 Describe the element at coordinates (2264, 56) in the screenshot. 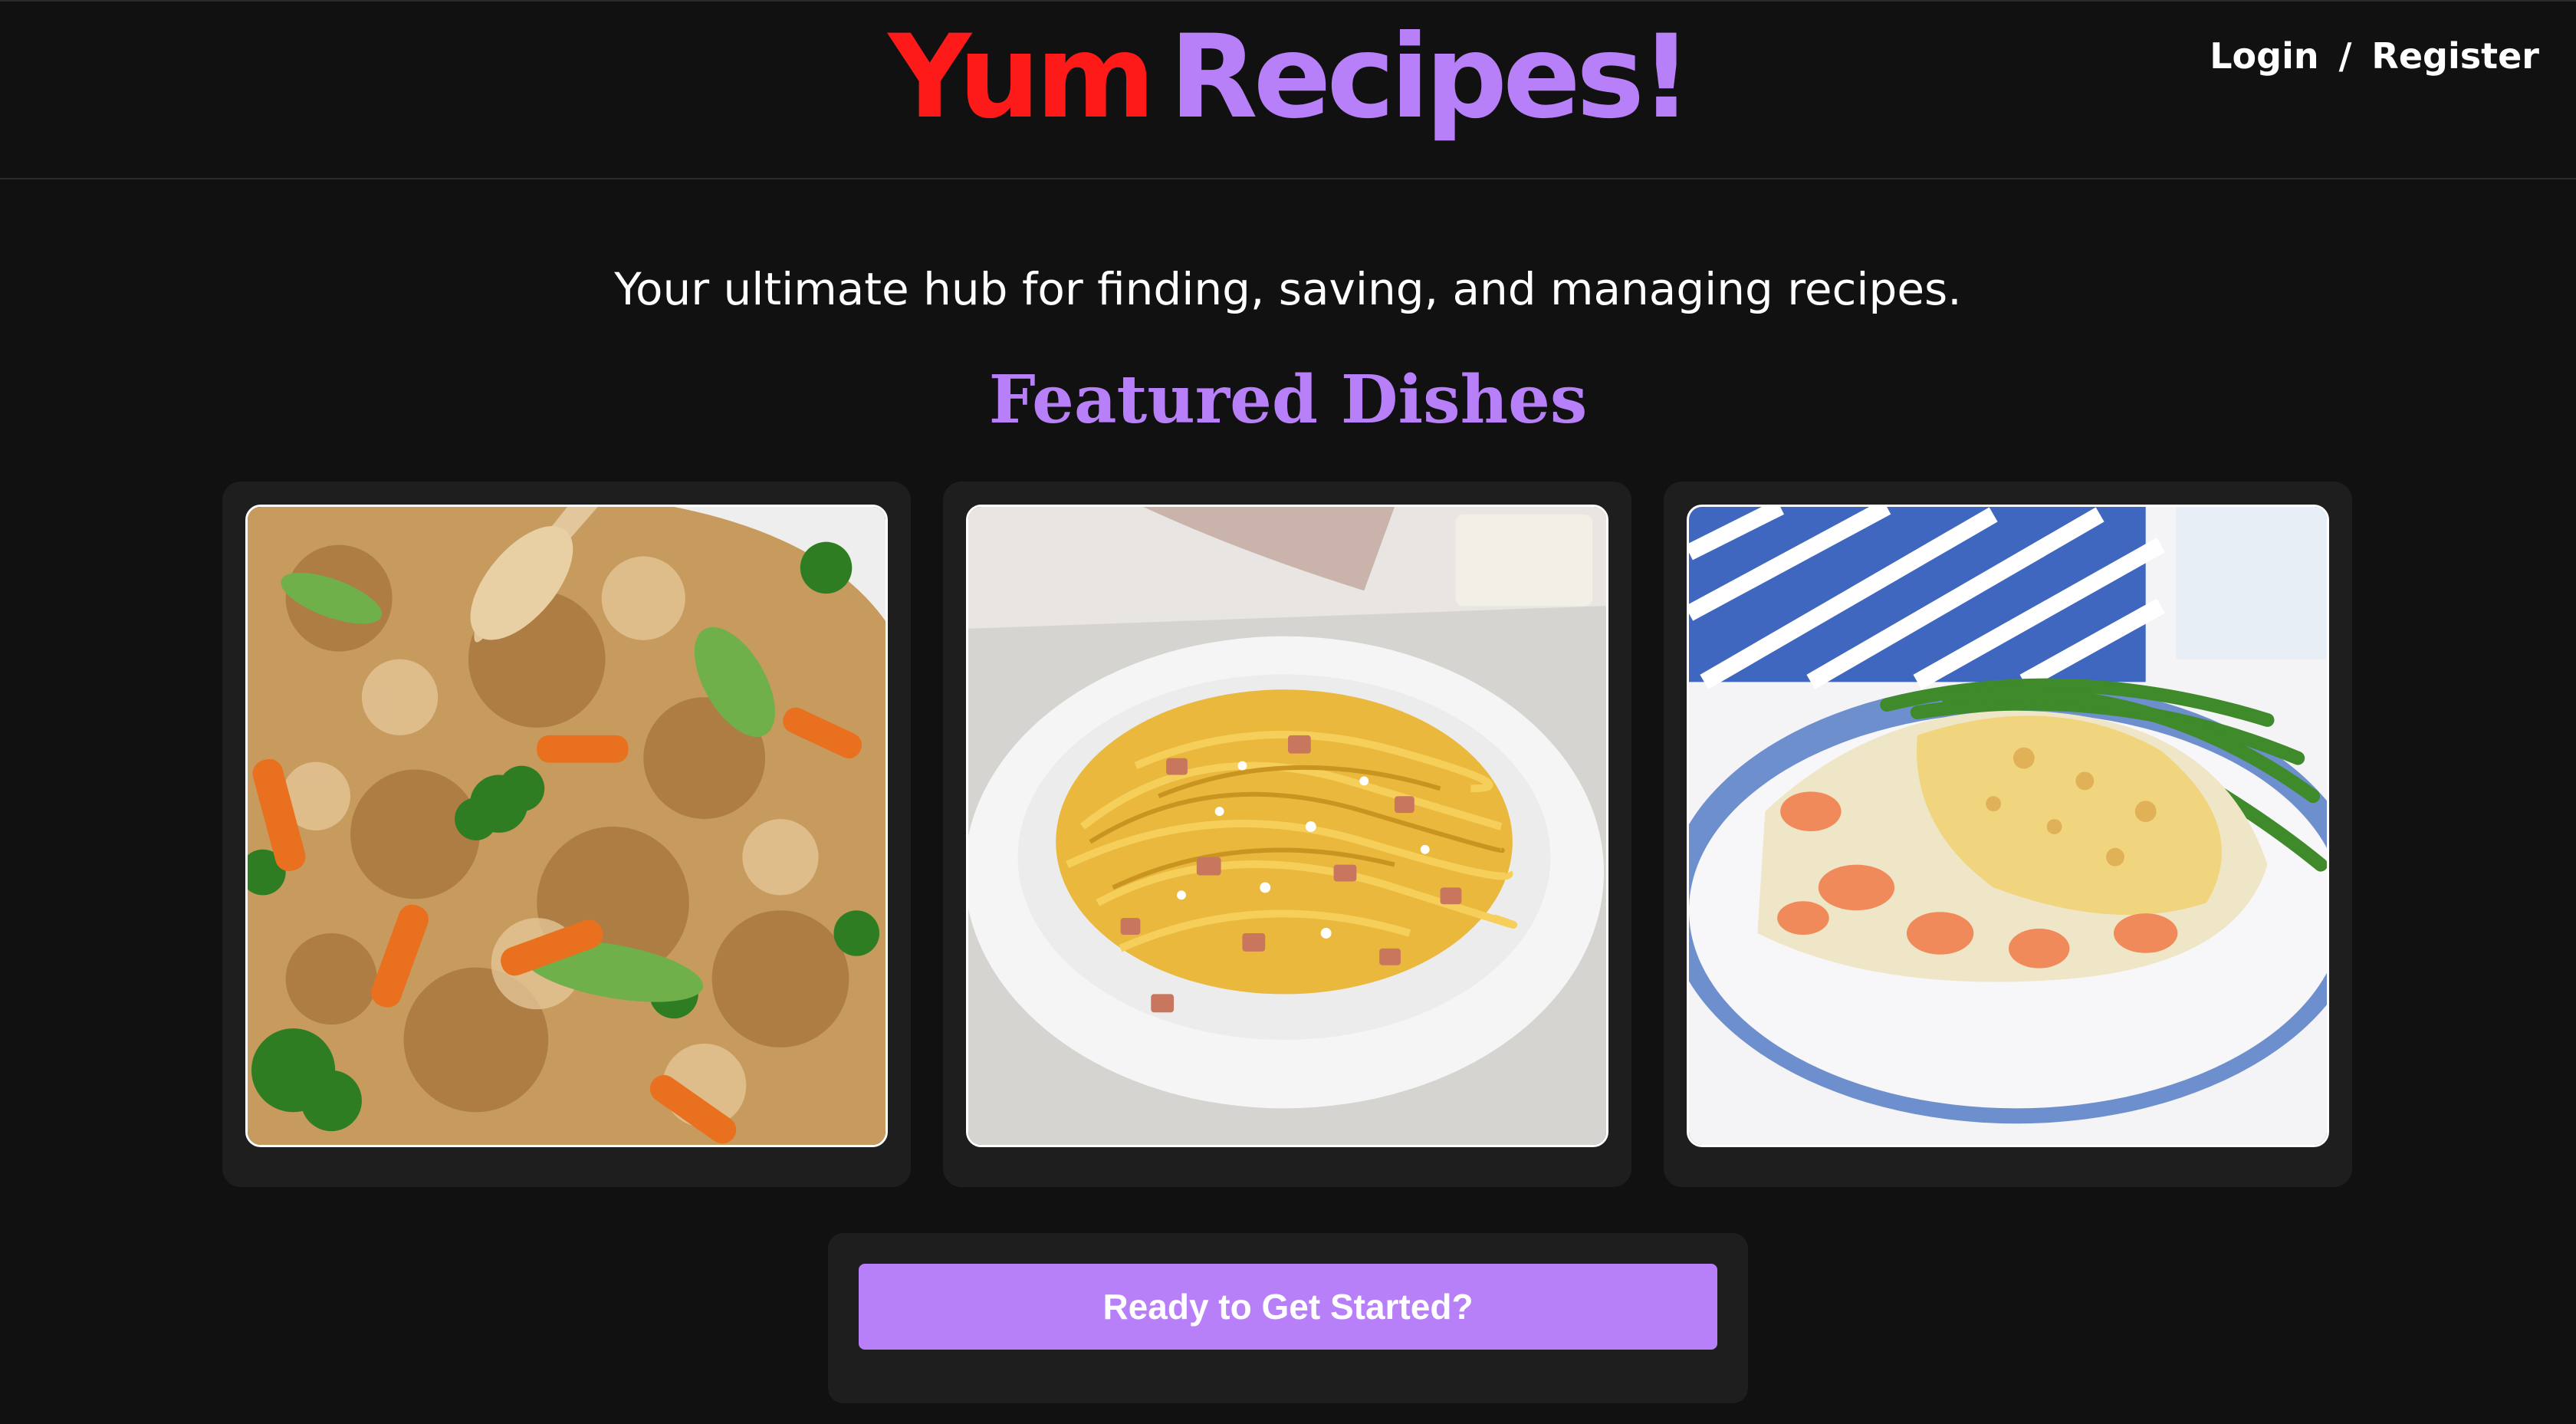

I see `login-link: Login` at that location.